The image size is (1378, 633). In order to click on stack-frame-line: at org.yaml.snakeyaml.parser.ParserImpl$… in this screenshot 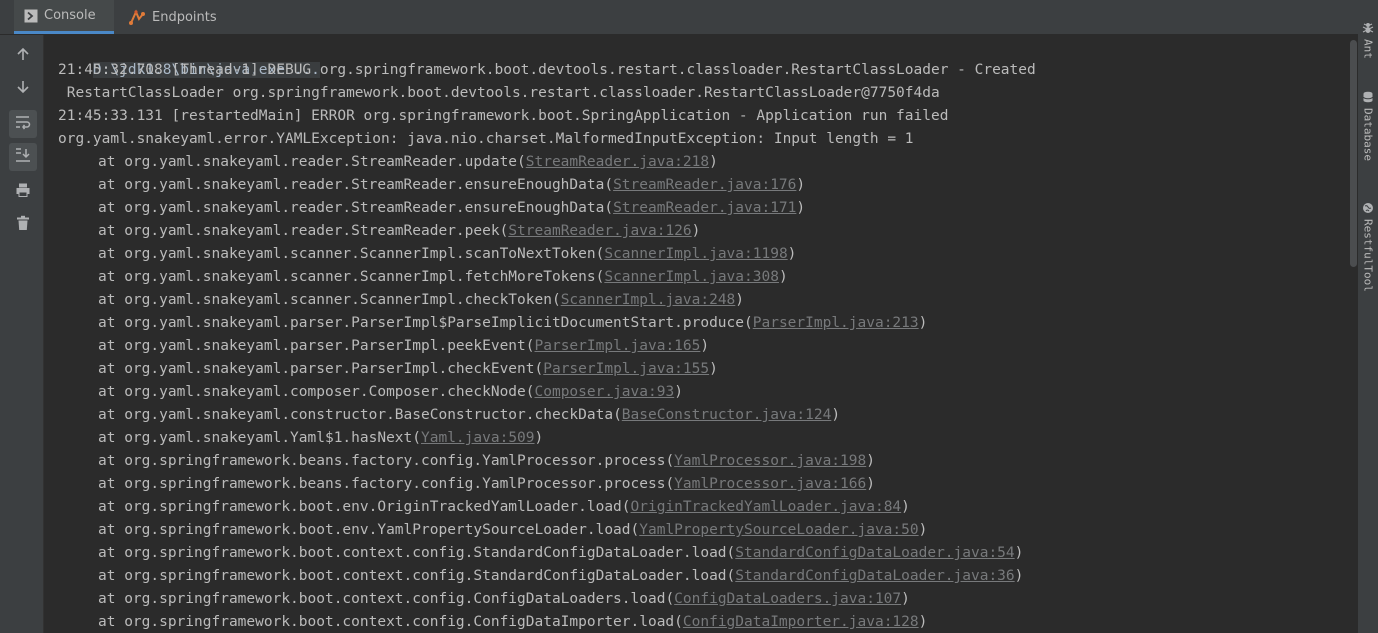, I will do `click(492, 323)`.